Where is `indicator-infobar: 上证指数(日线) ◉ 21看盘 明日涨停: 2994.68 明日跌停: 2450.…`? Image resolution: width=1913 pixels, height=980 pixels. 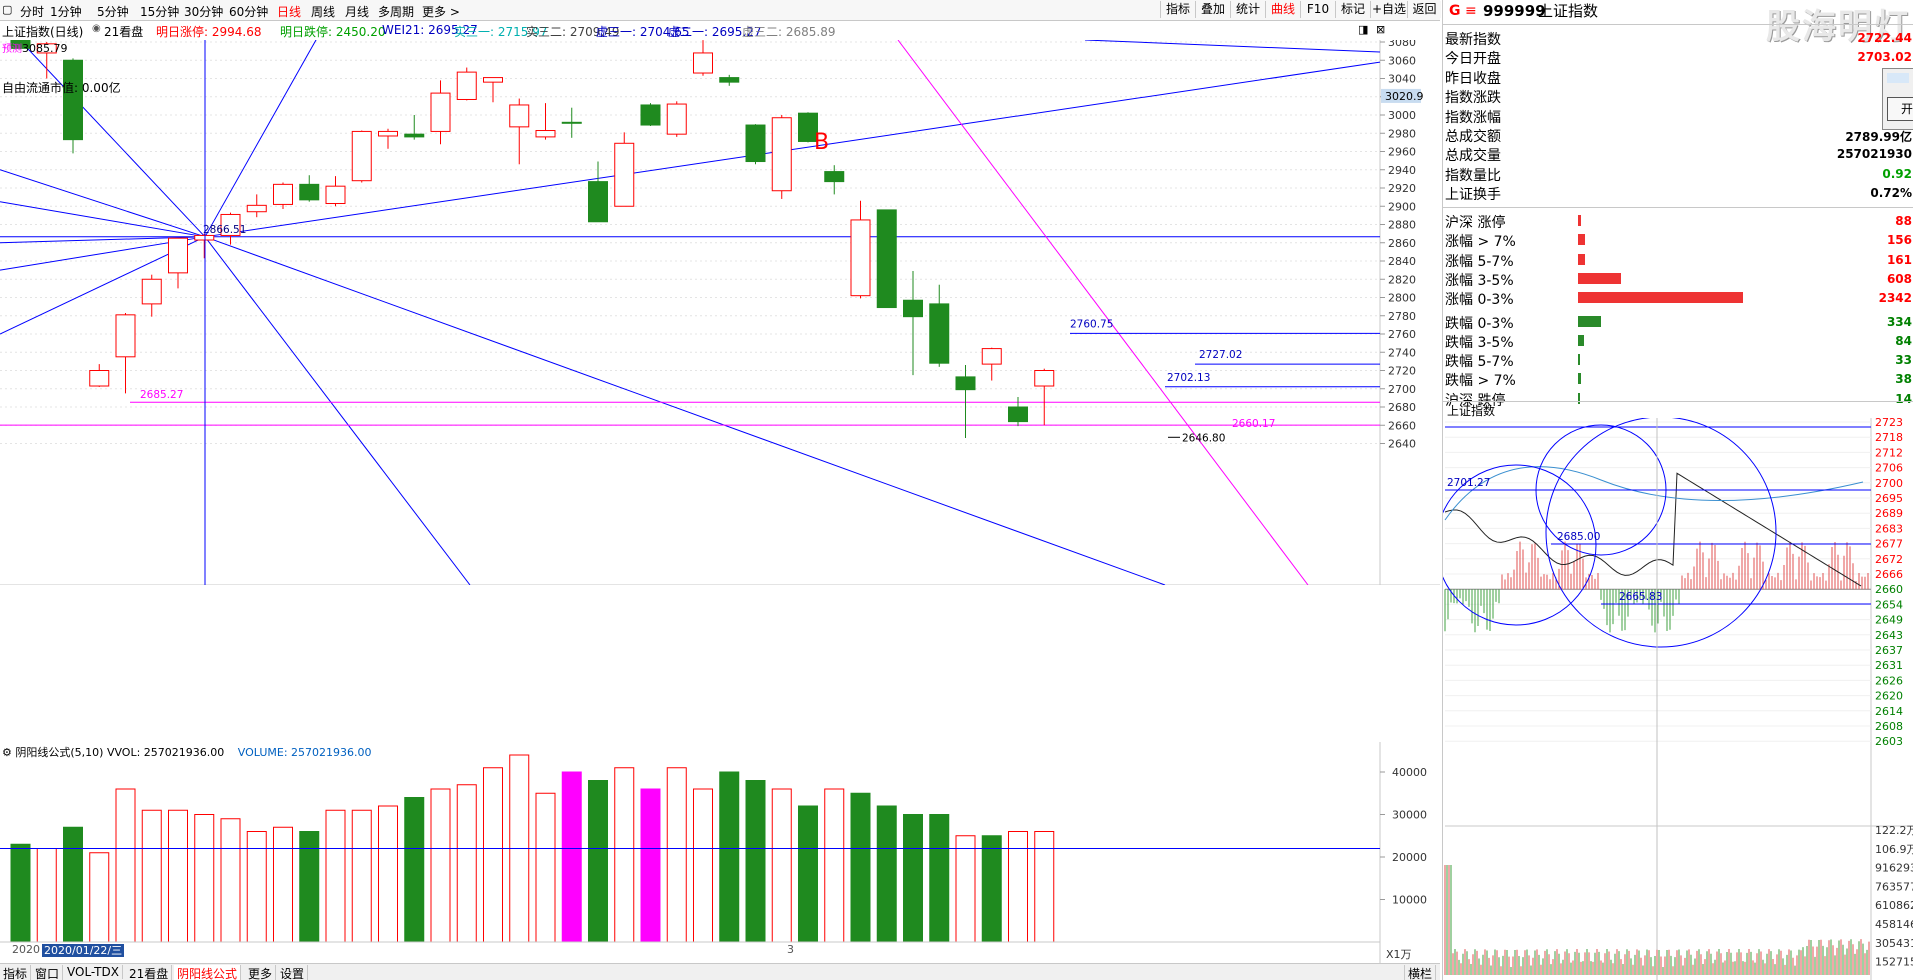
indicator-infobar: 上证指数(日线) ◉ 21看盘 明日涨停: 2994.68 明日跌停: 2450.… is located at coordinates (695, 30).